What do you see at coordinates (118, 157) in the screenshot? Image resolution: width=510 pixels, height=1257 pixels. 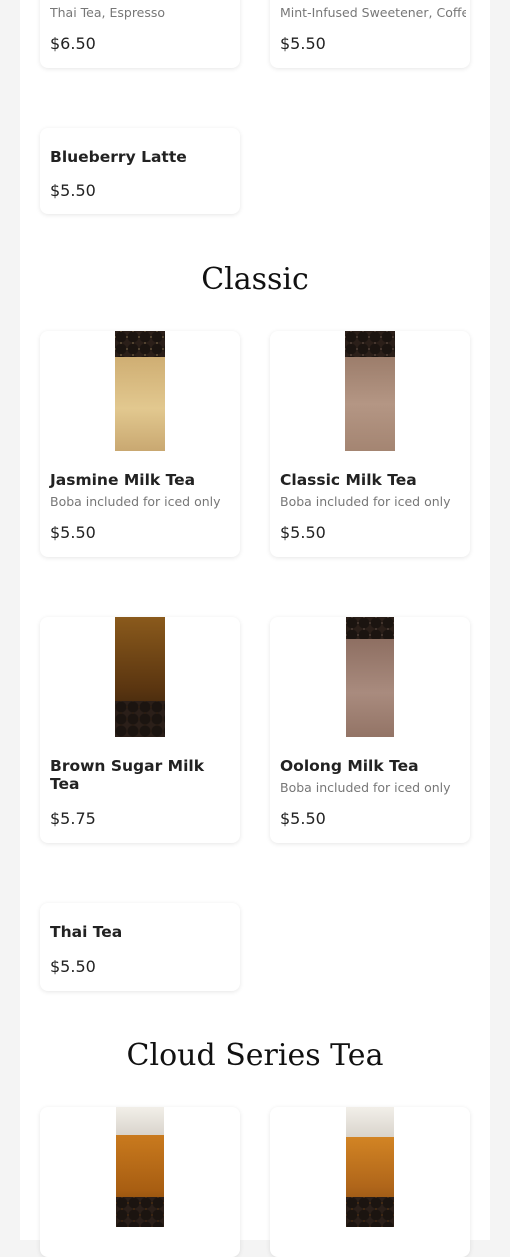 I see `item-name: Blueberry Latte` at bounding box center [118, 157].